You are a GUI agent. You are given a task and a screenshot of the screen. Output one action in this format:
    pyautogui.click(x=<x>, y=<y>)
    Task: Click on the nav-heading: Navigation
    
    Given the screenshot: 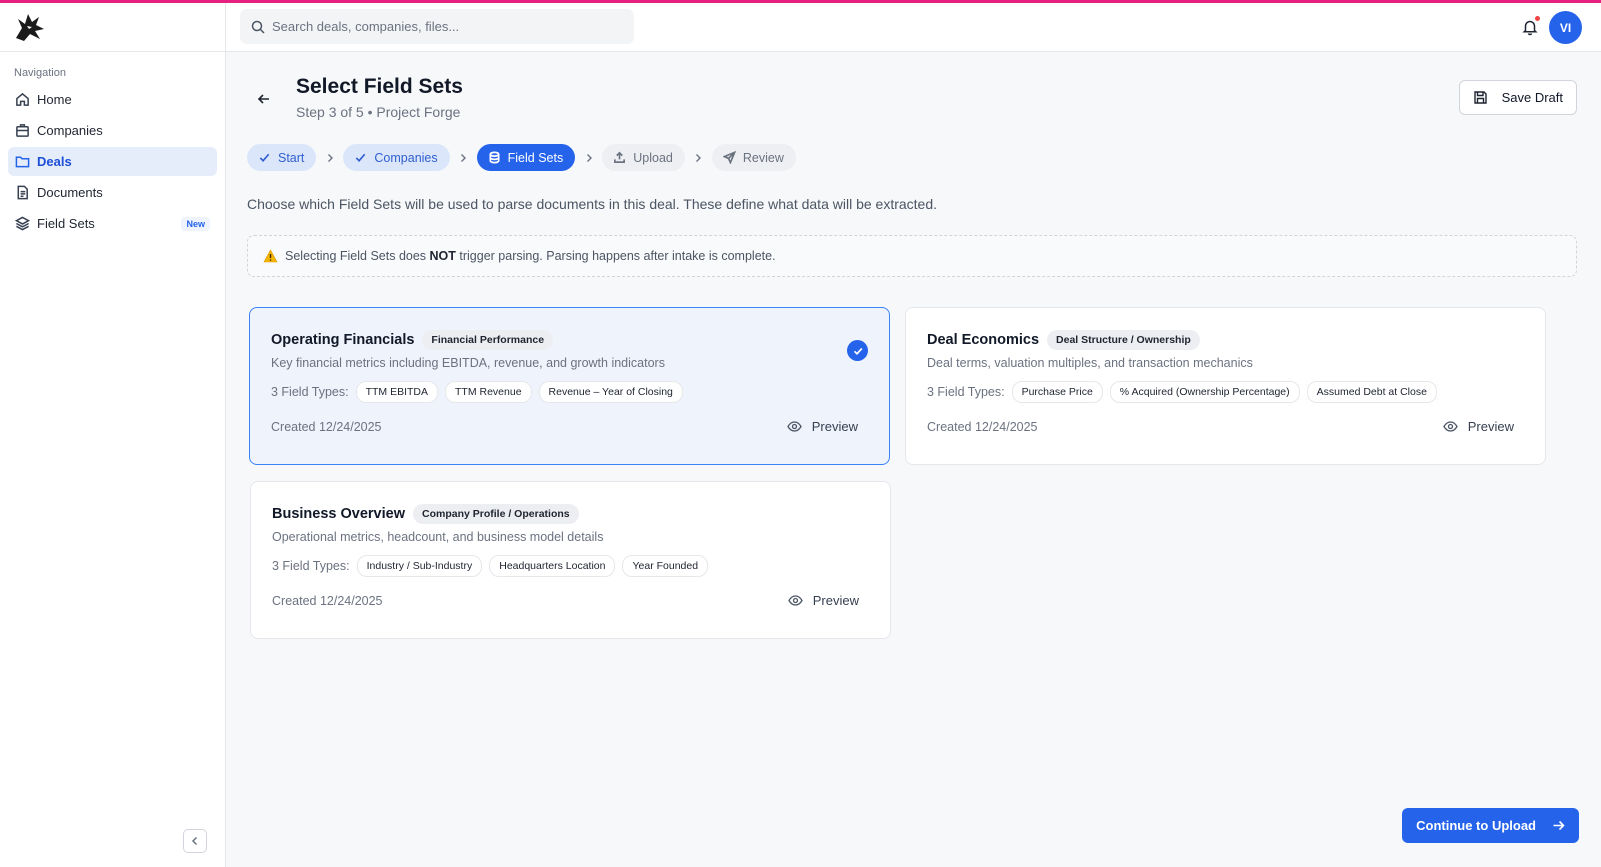 What is the action you would take?
    pyautogui.click(x=40, y=73)
    